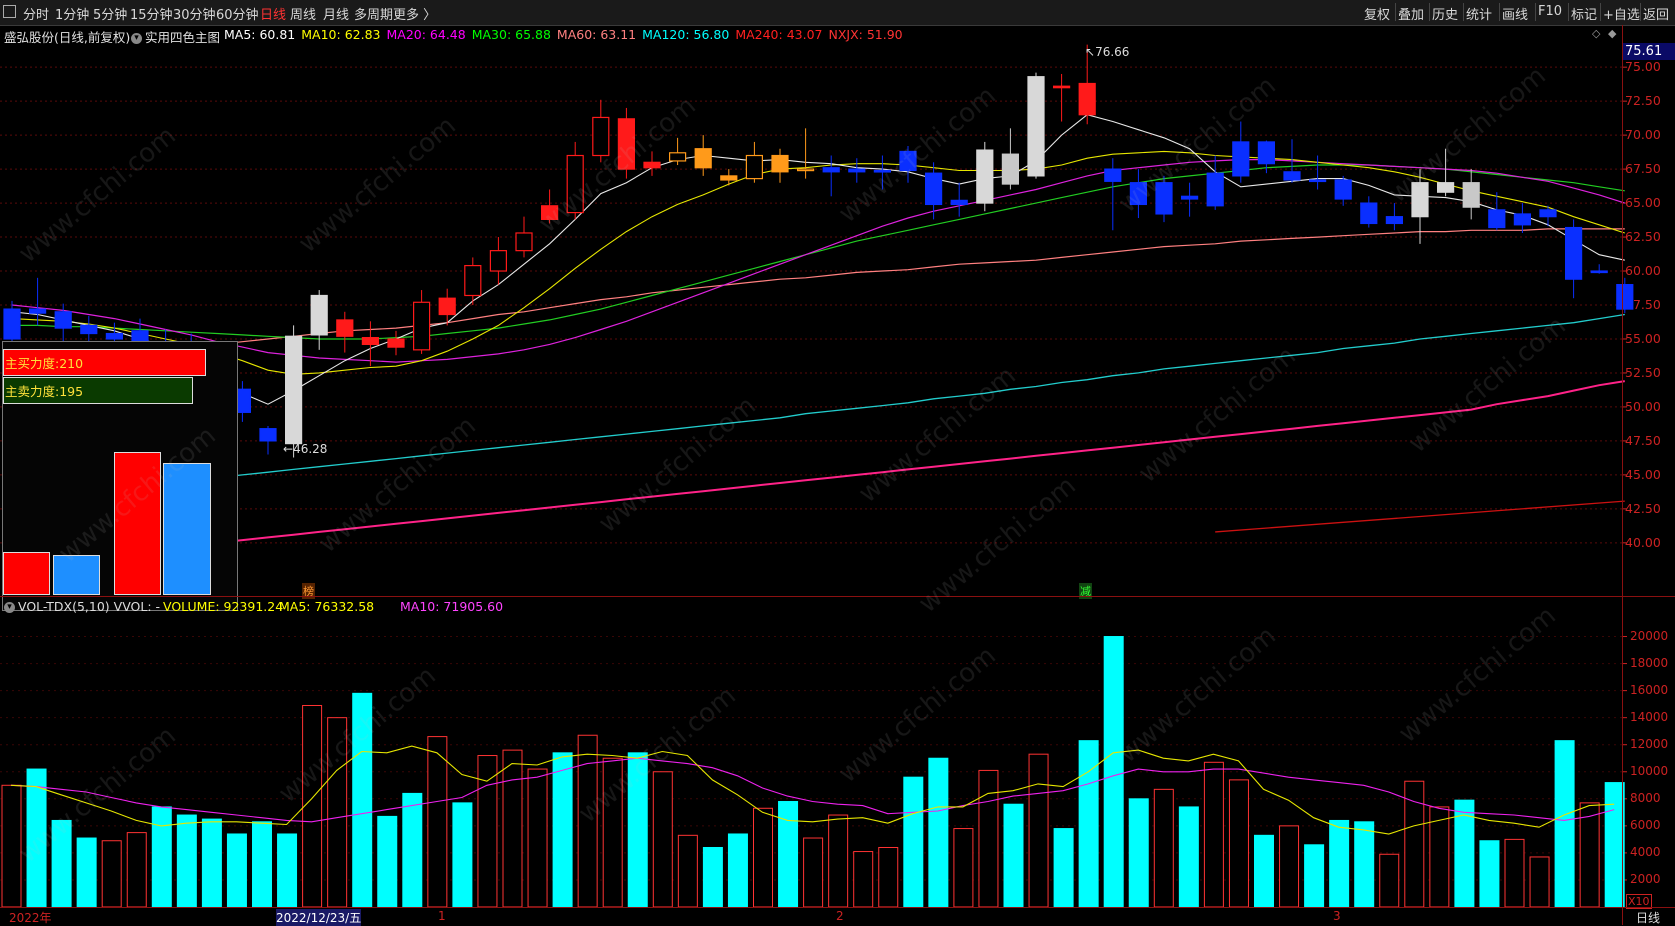 This screenshot has width=1675, height=926. Describe the element at coordinates (82, 606) in the screenshot. I see `volume-indicator-title: ▾ VOL-TDX(5,10) VVOL: -` at that location.